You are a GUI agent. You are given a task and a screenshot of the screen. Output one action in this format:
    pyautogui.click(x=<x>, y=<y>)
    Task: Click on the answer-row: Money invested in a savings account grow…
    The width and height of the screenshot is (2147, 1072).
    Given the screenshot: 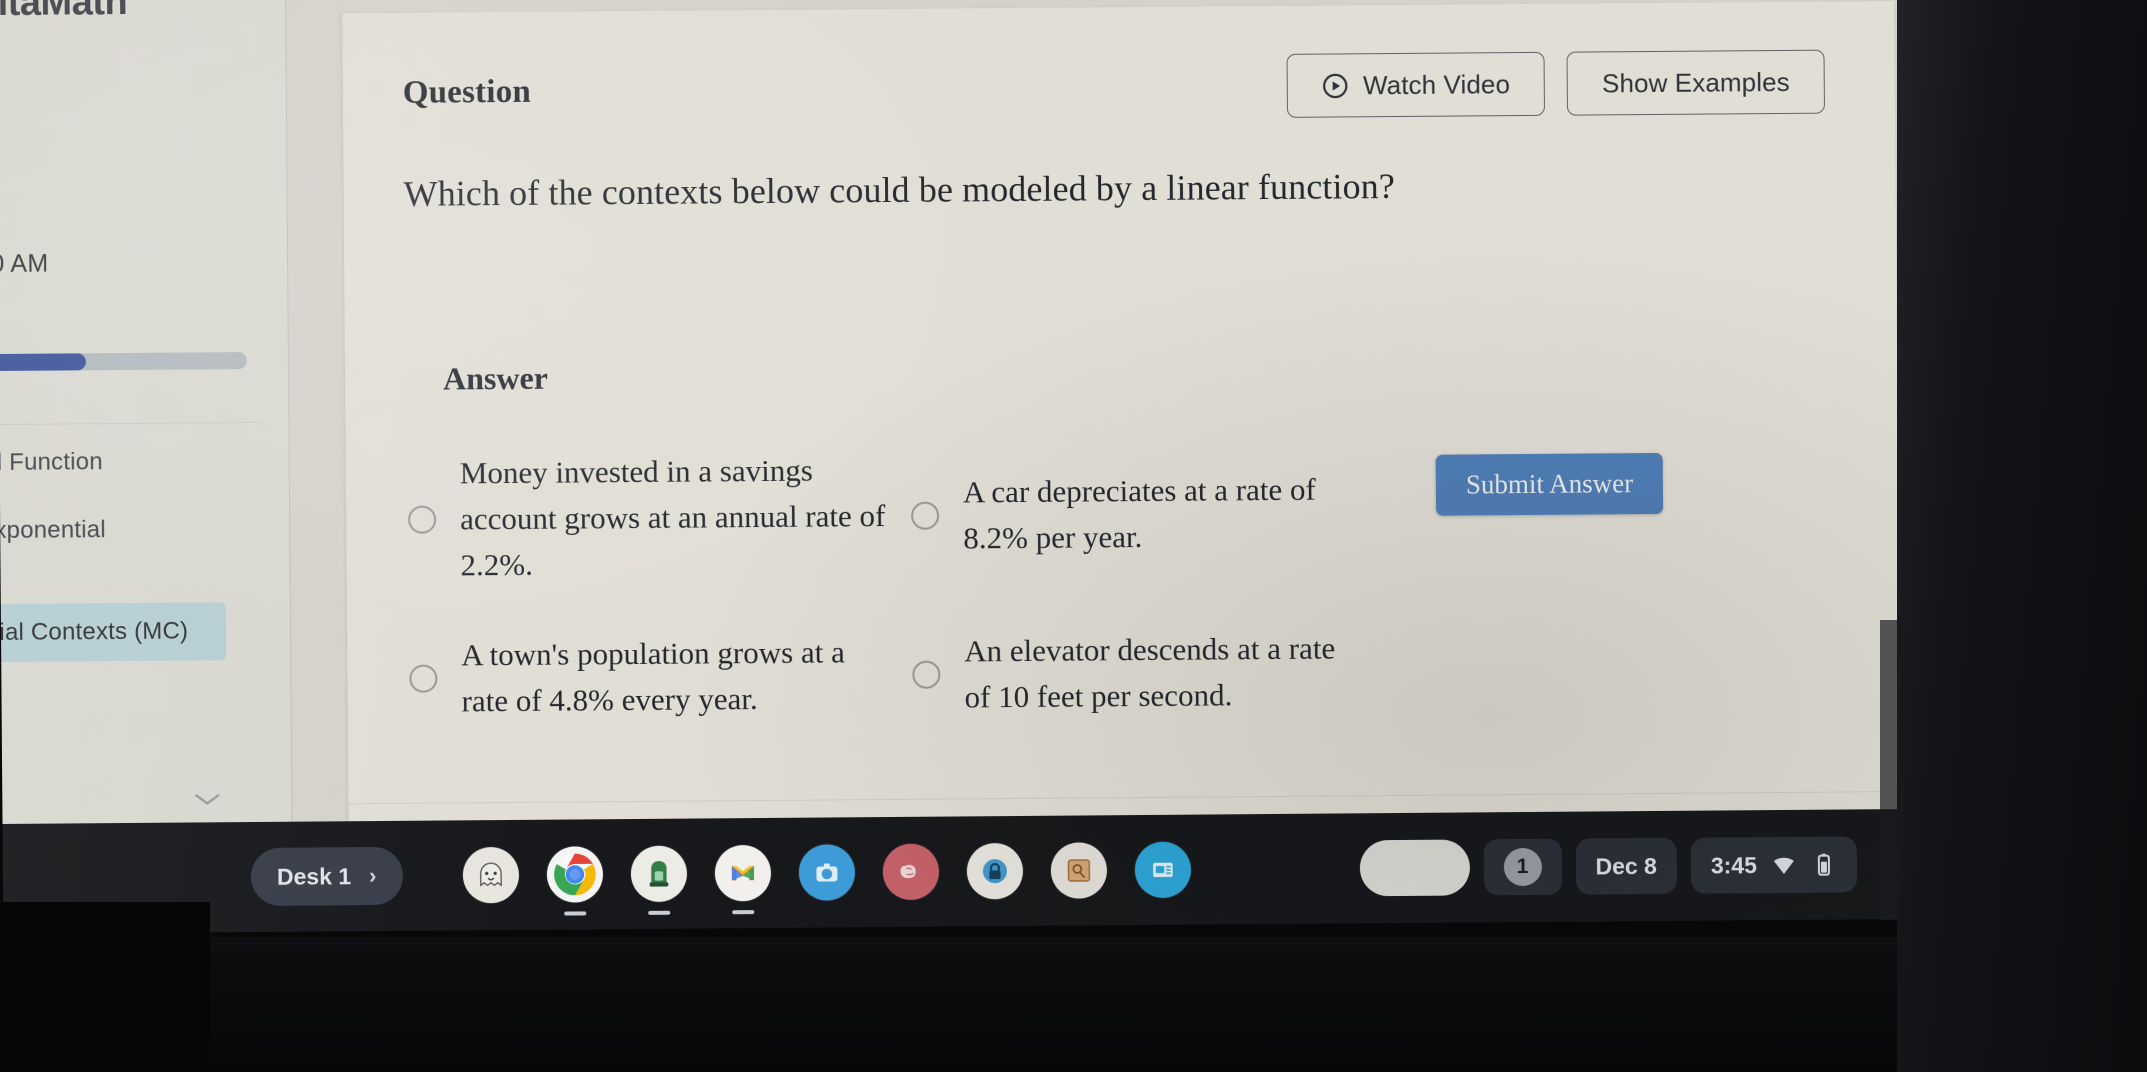 What is the action you would take?
    pyautogui.click(x=908, y=515)
    